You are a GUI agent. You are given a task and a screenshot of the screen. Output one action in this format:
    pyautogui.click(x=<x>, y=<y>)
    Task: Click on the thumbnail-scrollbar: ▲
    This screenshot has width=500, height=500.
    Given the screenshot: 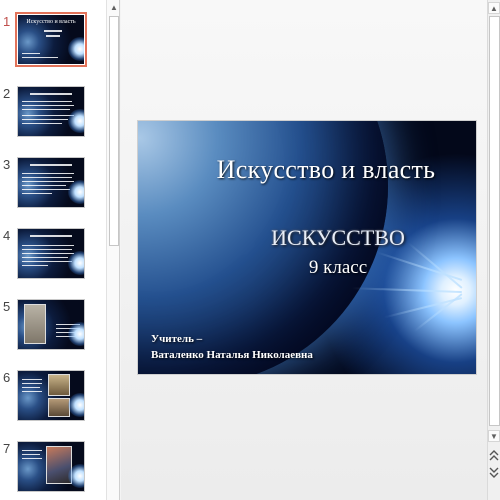 What is the action you would take?
    pyautogui.click(x=113, y=250)
    